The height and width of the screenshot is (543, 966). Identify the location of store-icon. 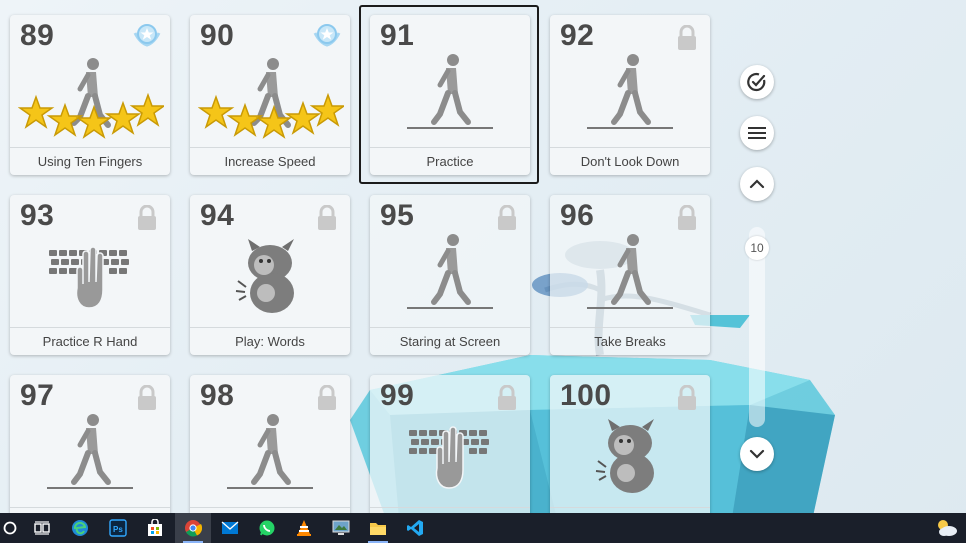
(155, 527).